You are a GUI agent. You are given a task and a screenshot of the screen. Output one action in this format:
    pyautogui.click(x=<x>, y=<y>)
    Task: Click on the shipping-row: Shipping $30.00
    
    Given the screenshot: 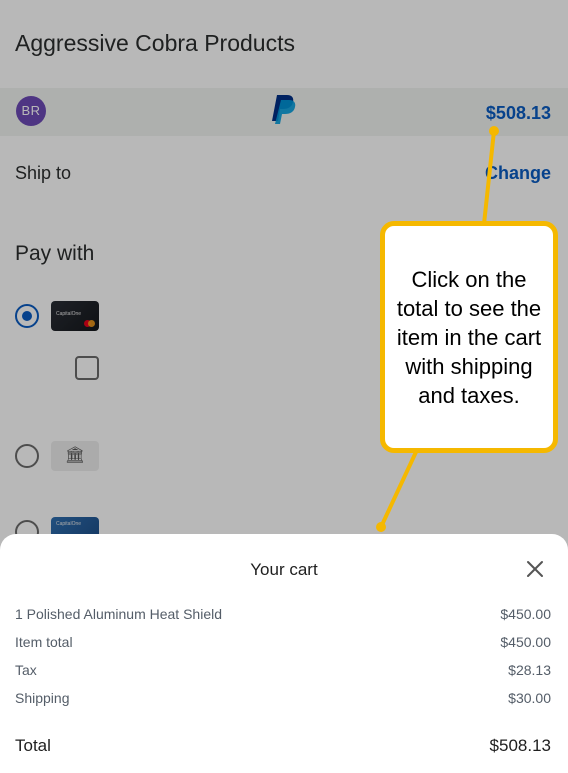 What is the action you would take?
    pyautogui.click(x=283, y=700)
    